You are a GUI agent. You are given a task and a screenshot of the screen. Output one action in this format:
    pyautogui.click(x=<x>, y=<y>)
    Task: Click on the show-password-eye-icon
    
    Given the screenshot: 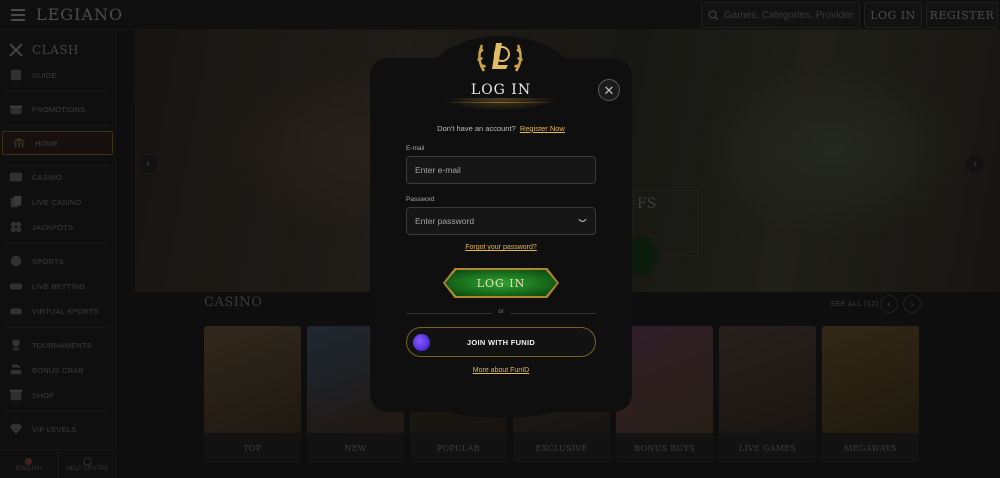 What is the action you would take?
    pyautogui.click(x=582, y=221)
    